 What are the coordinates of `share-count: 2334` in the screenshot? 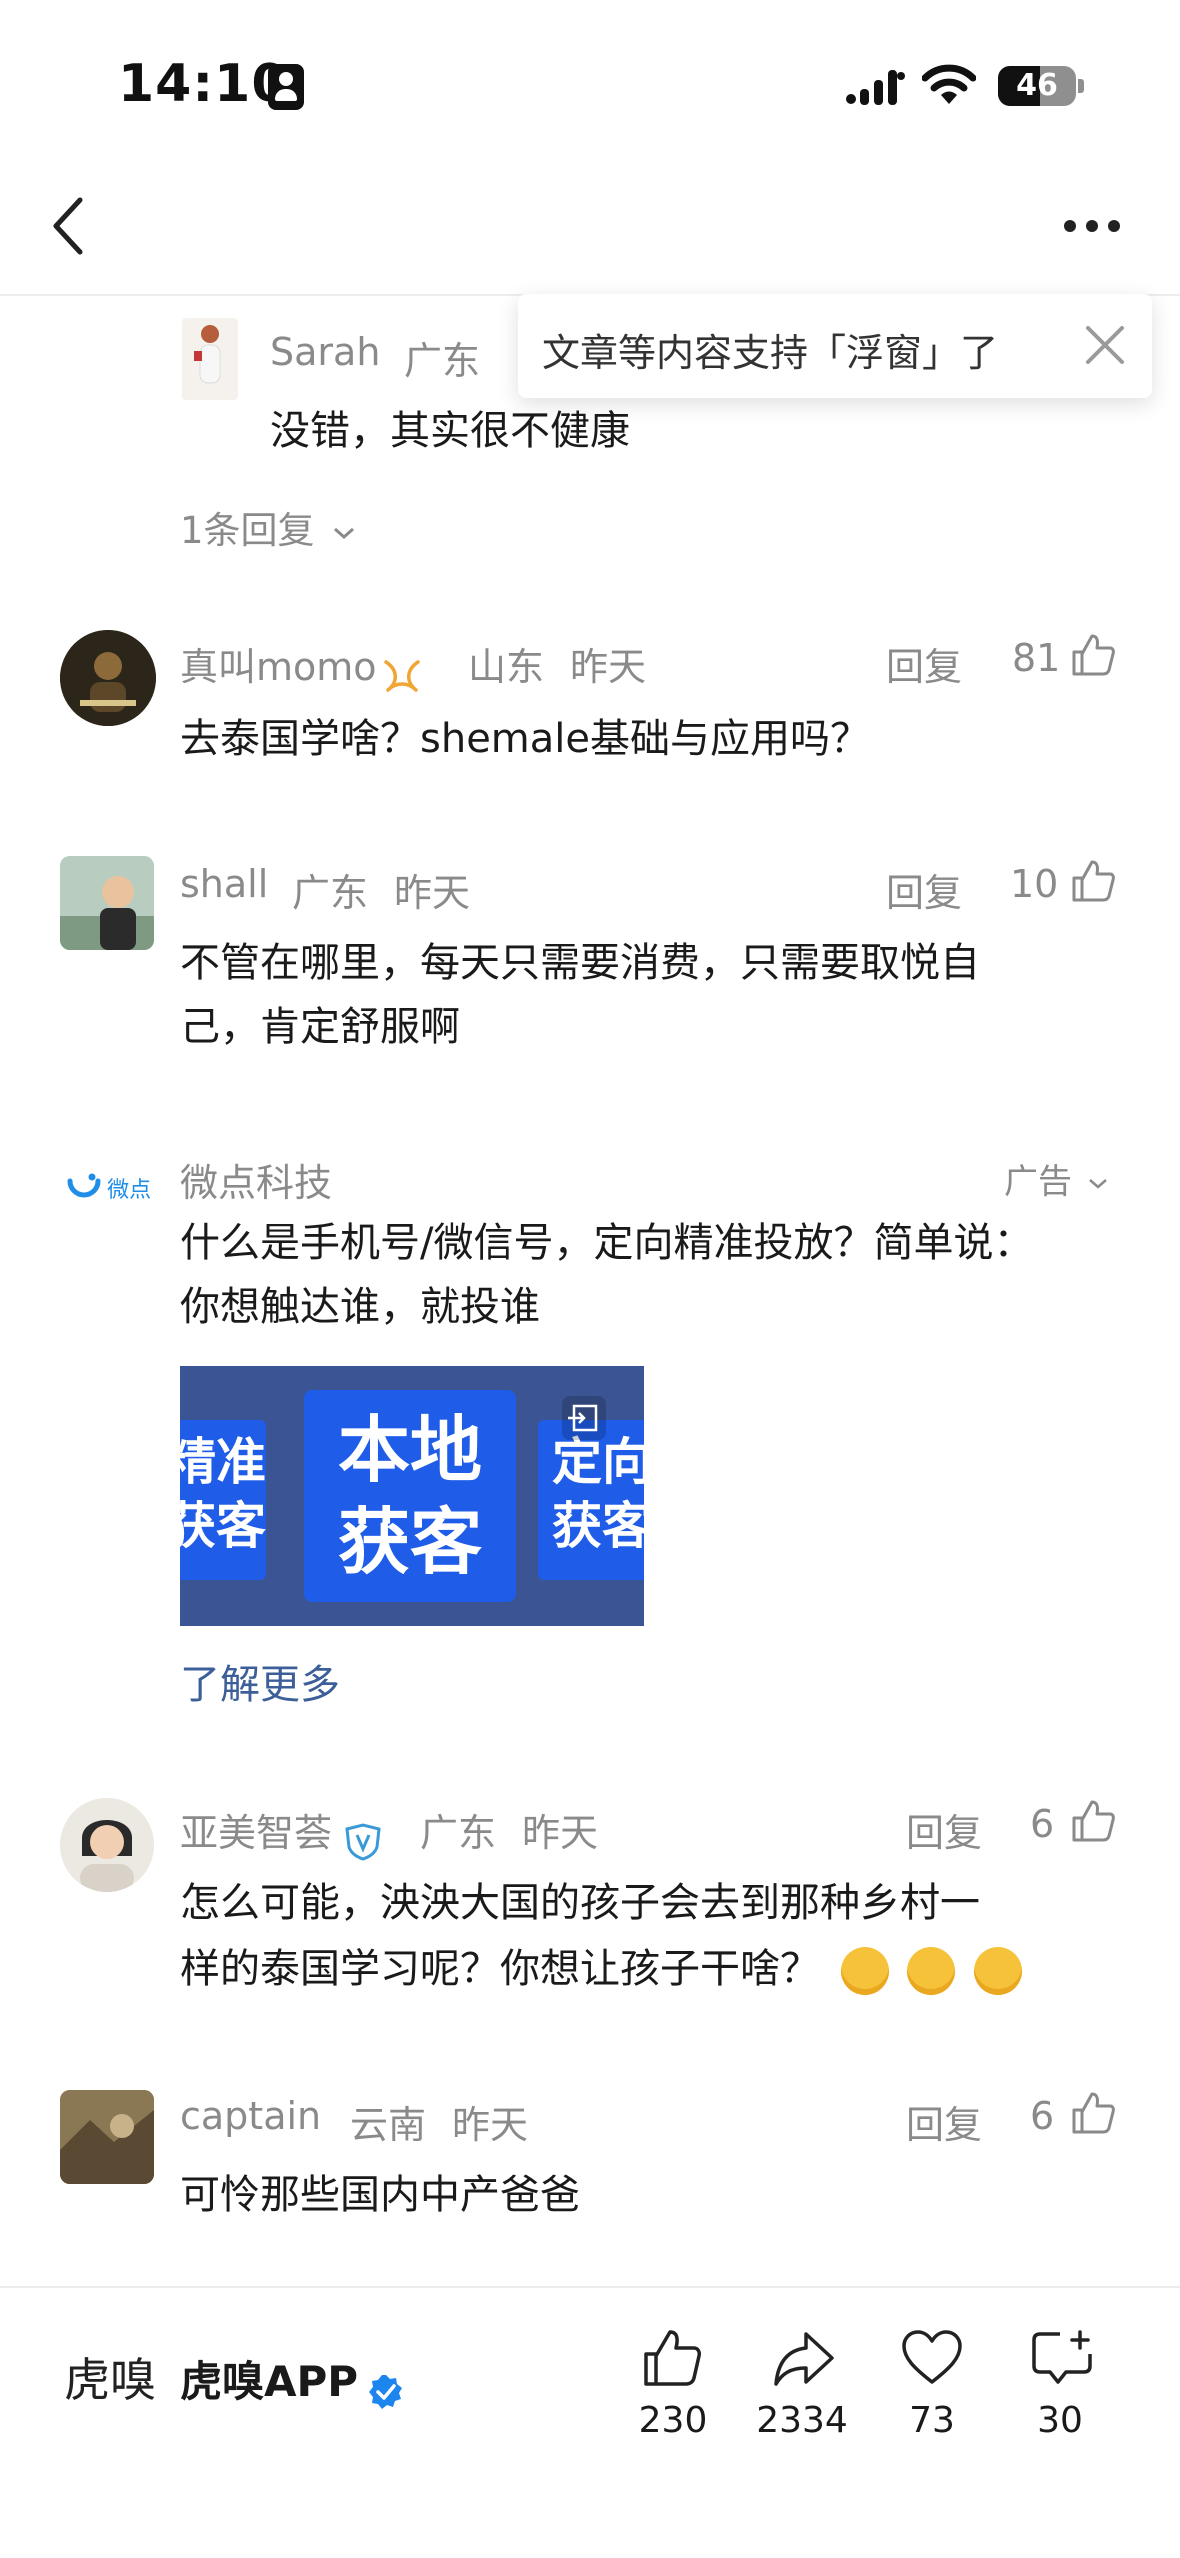 It's located at (802, 2420).